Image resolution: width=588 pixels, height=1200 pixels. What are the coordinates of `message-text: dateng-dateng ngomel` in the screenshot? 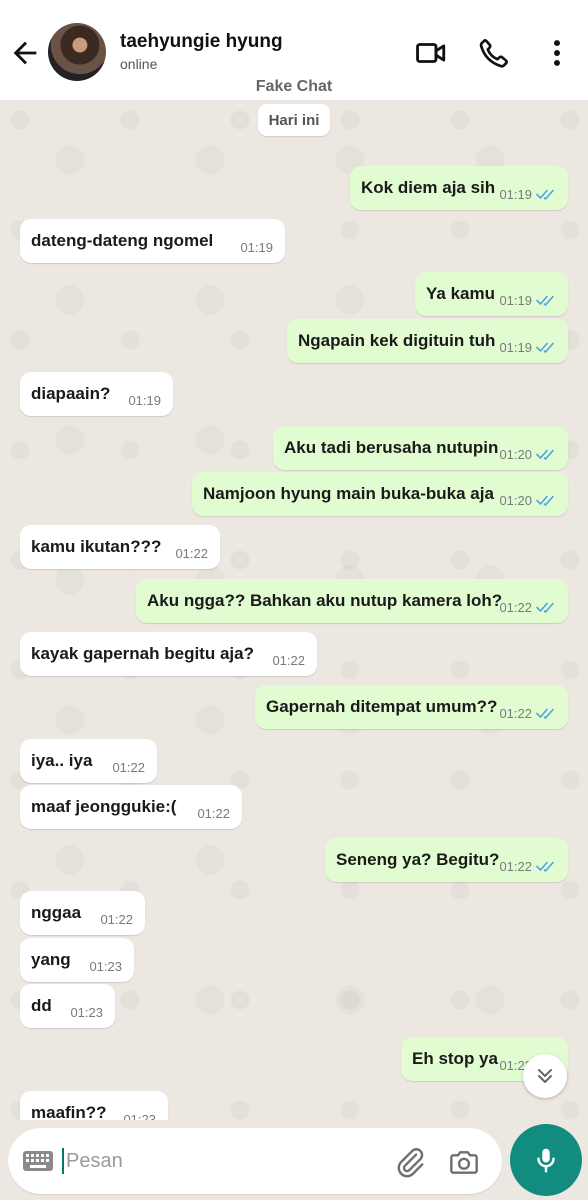 It's located at (122, 240).